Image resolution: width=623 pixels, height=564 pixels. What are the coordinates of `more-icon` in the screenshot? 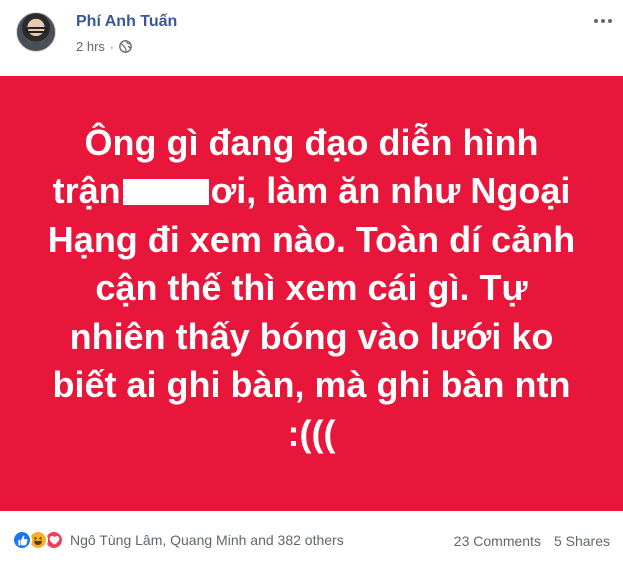 It's located at (603, 21).